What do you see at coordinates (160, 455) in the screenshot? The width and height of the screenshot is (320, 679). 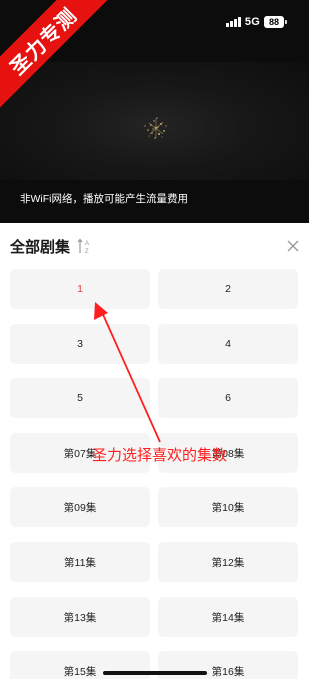 I see `annotation-text: 圣力选择喜欢的集数` at bounding box center [160, 455].